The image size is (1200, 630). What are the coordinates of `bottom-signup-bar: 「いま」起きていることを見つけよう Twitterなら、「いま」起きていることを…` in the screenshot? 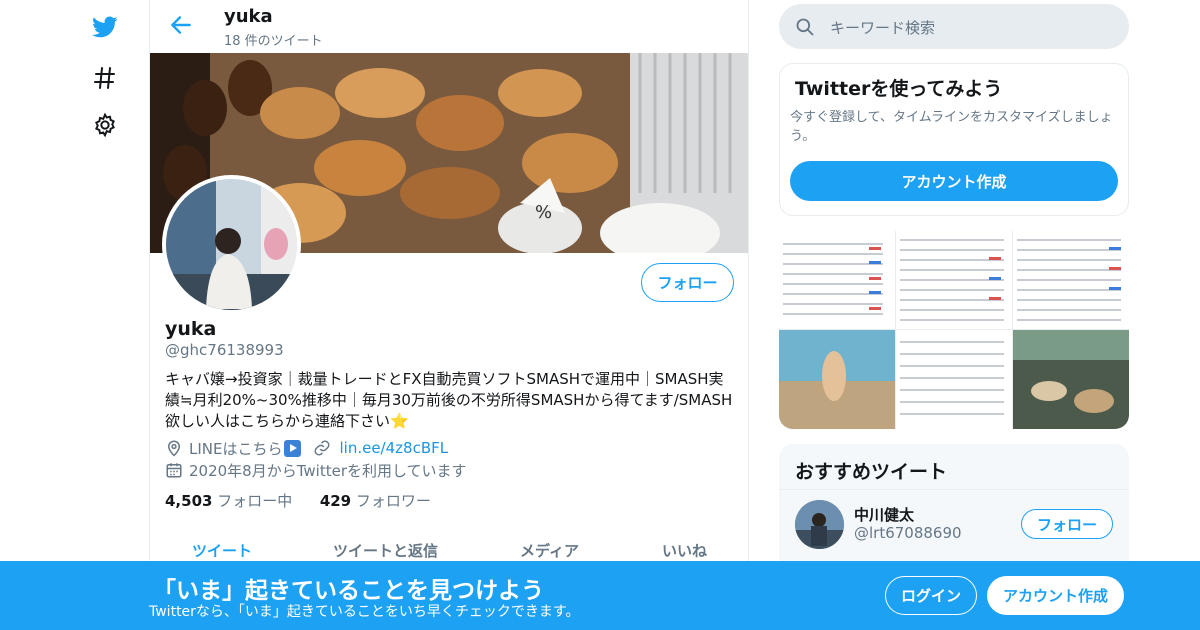 It's located at (600, 595).